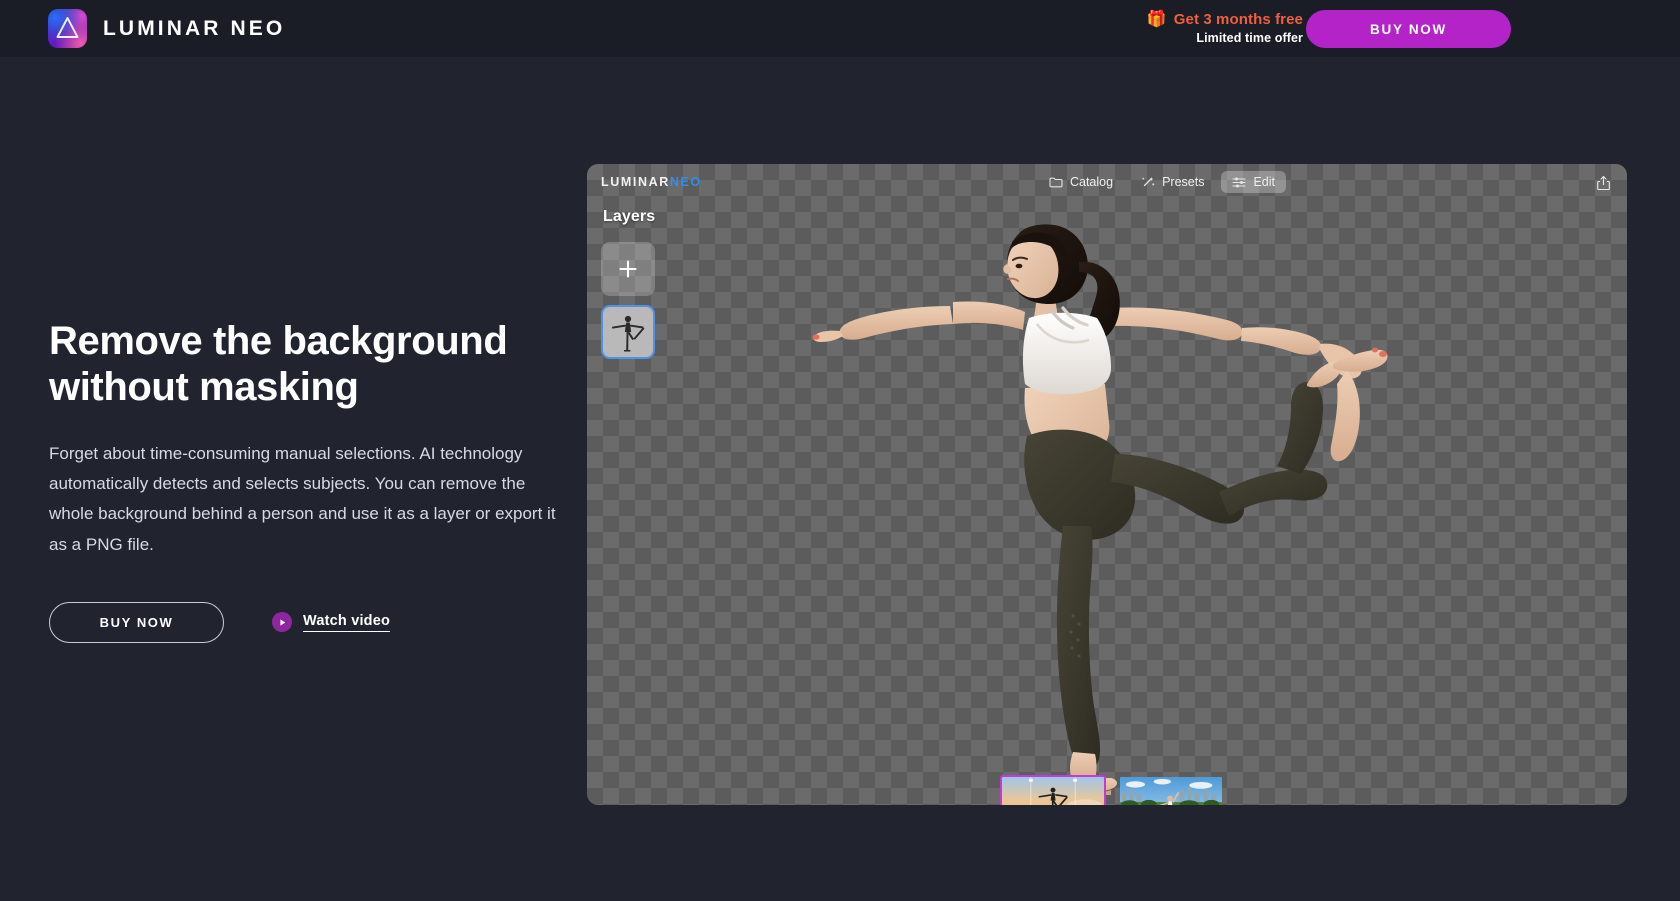  Describe the element at coordinates (1053, 790) in the screenshot. I see `thumbnail-yoga-sunset` at that location.